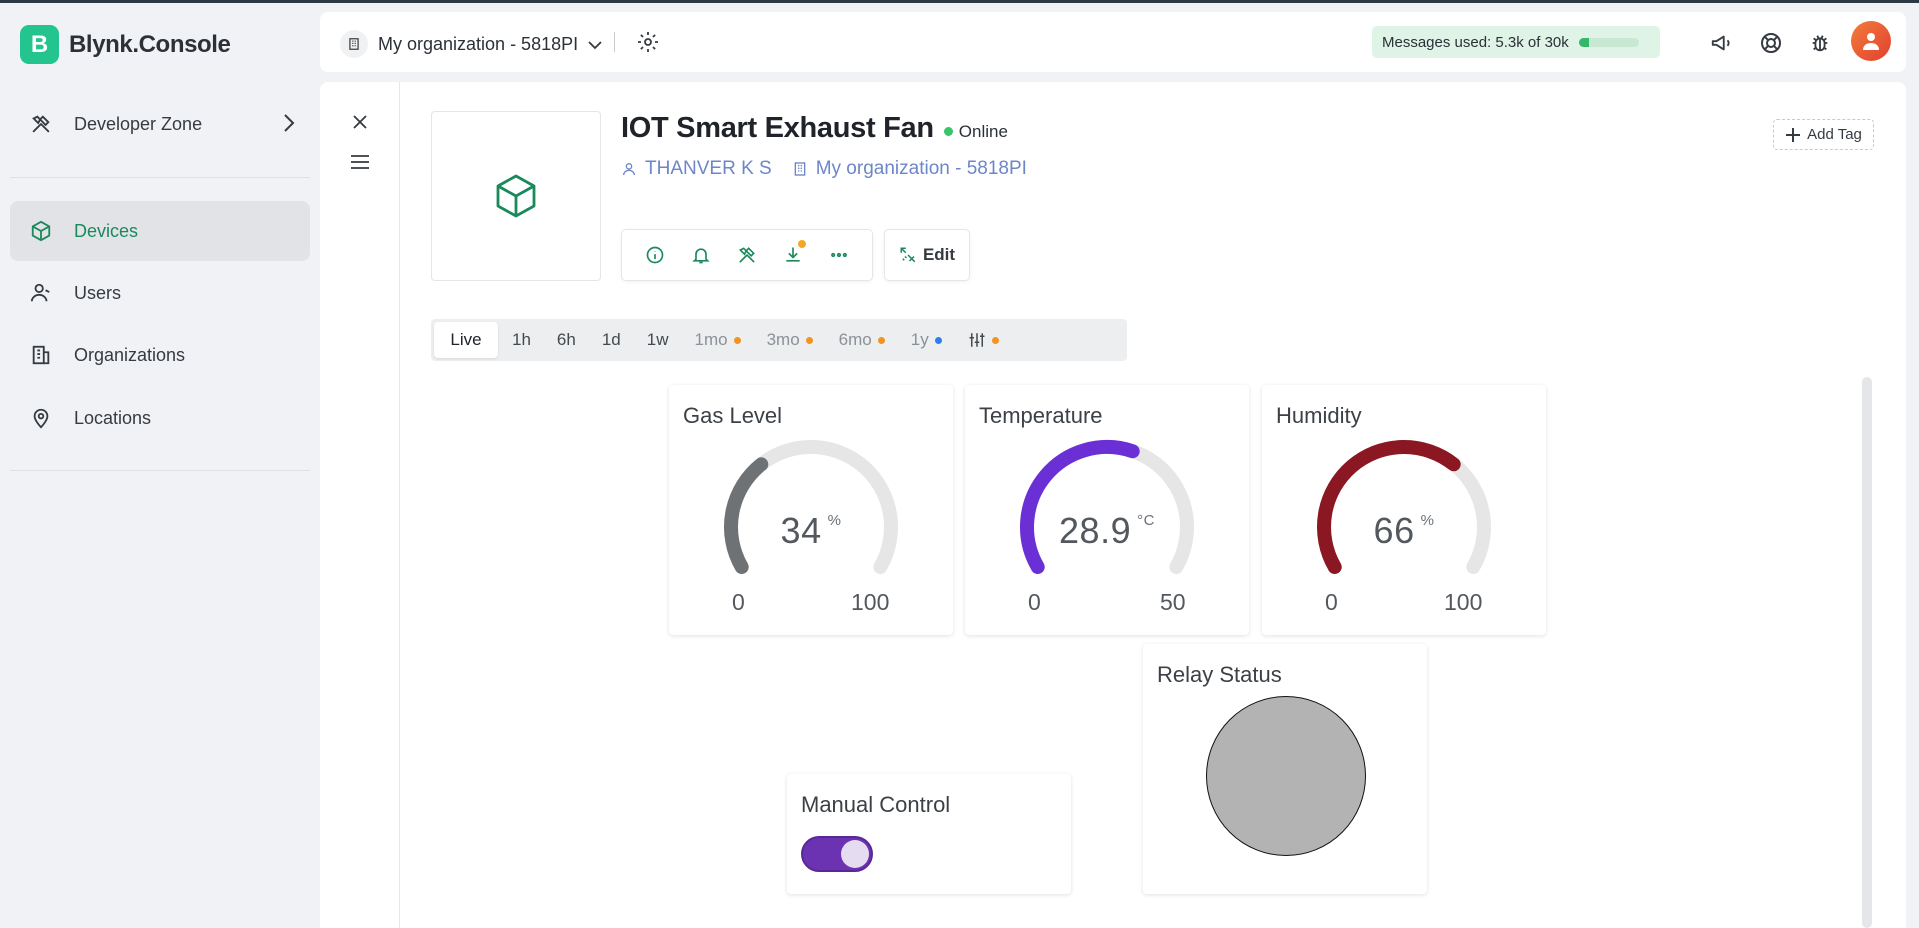  Describe the element at coordinates (160, 293) in the screenshot. I see `sidebar-item-users: Users` at that location.